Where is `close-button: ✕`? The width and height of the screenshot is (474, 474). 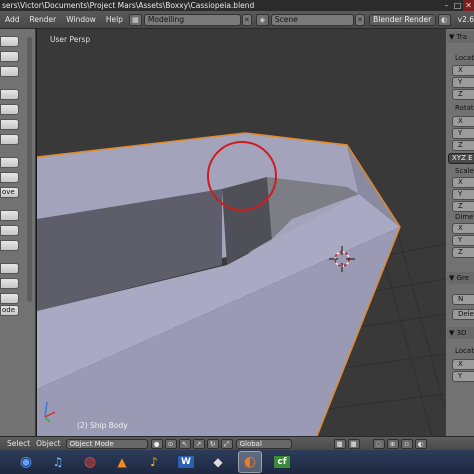 close-button: ✕ is located at coordinates (468, 5).